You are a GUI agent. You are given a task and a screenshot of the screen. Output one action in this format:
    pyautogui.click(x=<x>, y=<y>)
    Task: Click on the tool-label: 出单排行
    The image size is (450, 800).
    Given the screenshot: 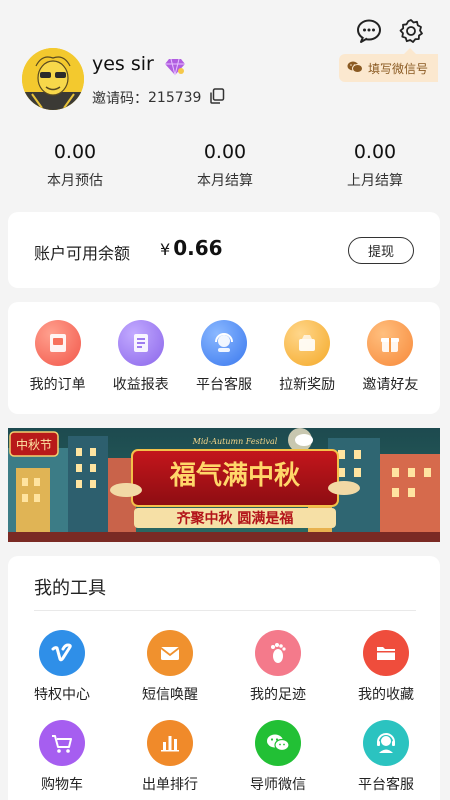 What is the action you would take?
    pyautogui.click(x=170, y=785)
    